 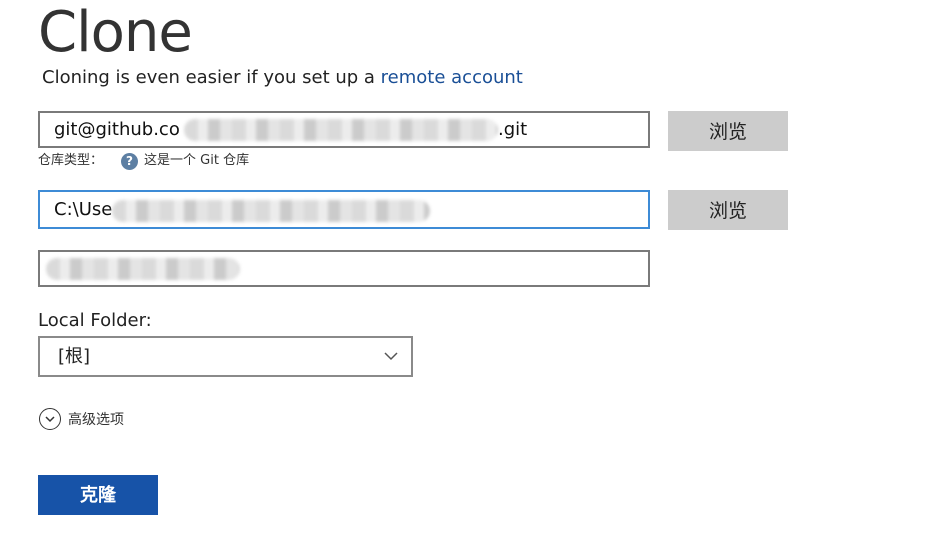 I want to click on repo-type-value: 这是一个 Git 仓库, so click(x=197, y=160).